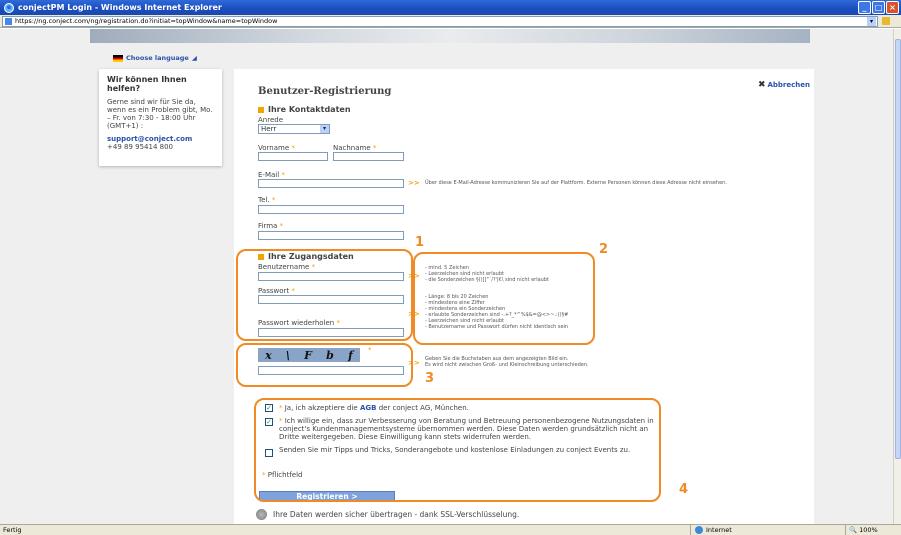 The height and width of the screenshot is (535, 901). Describe the element at coordinates (684, 489) in the screenshot. I see `annotation-number-4: 4` at that location.